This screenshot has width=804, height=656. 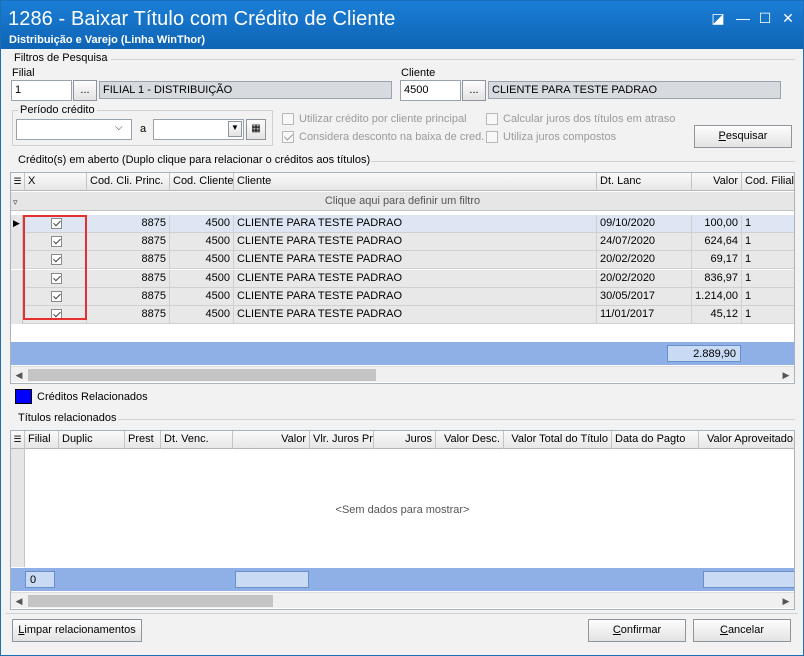 I want to click on col-juros: Juros, so click(x=405, y=440).